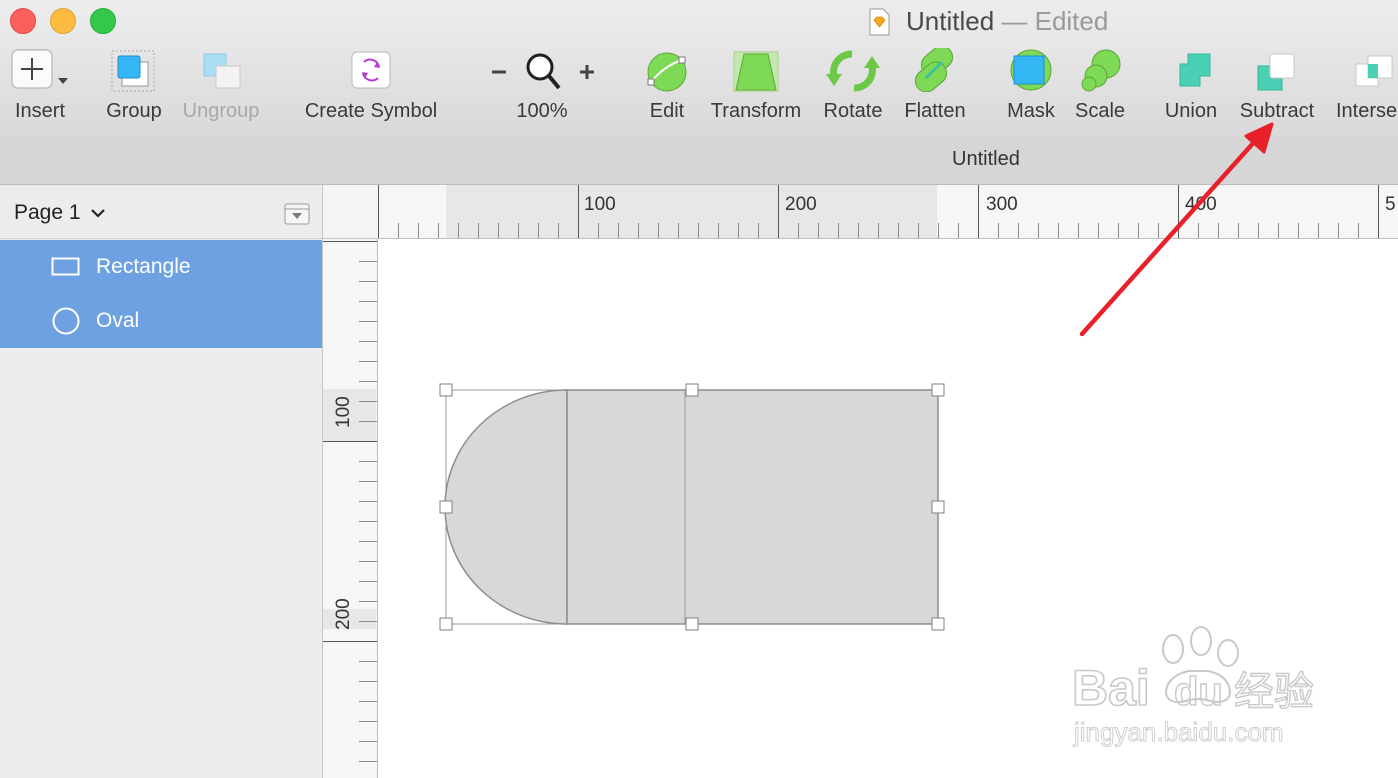 This screenshot has height=778, width=1398. I want to click on layer-name: Rectangle, so click(143, 266).